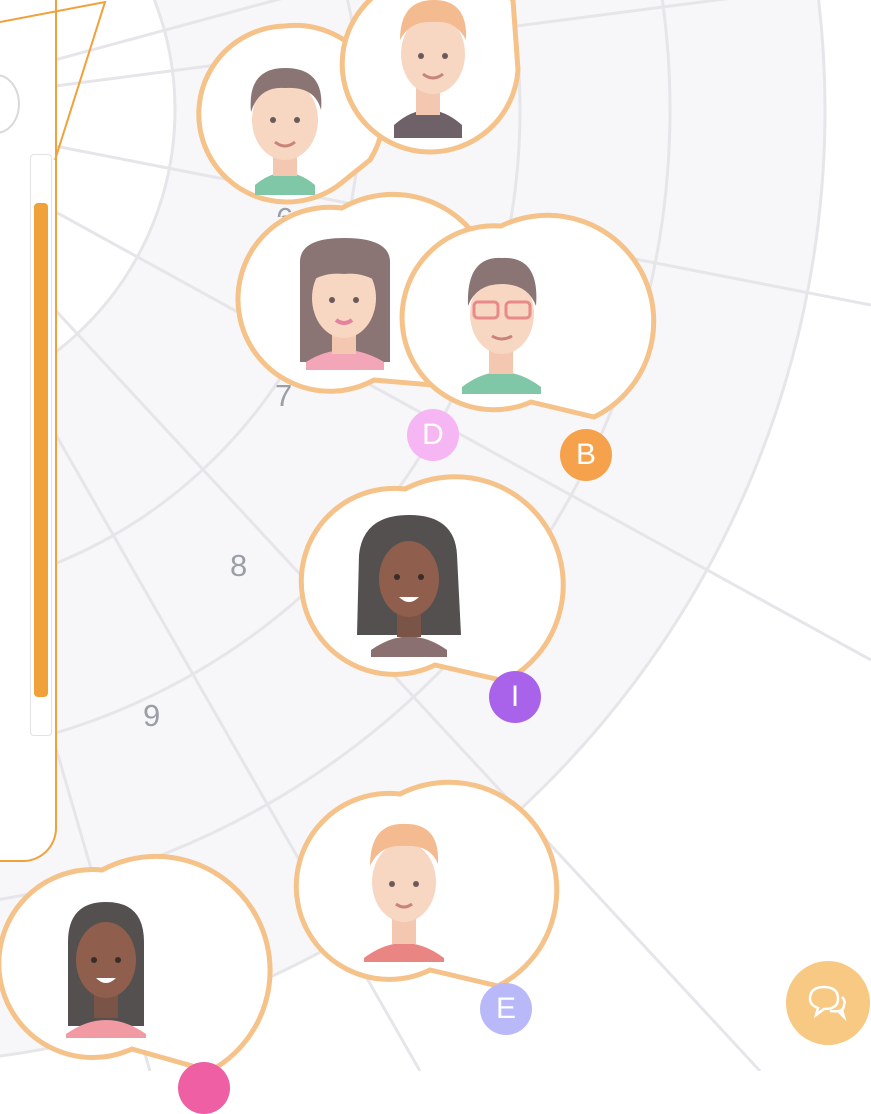  What do you see at coordinates (239, 565) in the screenshot?
I see `ring-label-8: 8` at bounding box center [239, 565].